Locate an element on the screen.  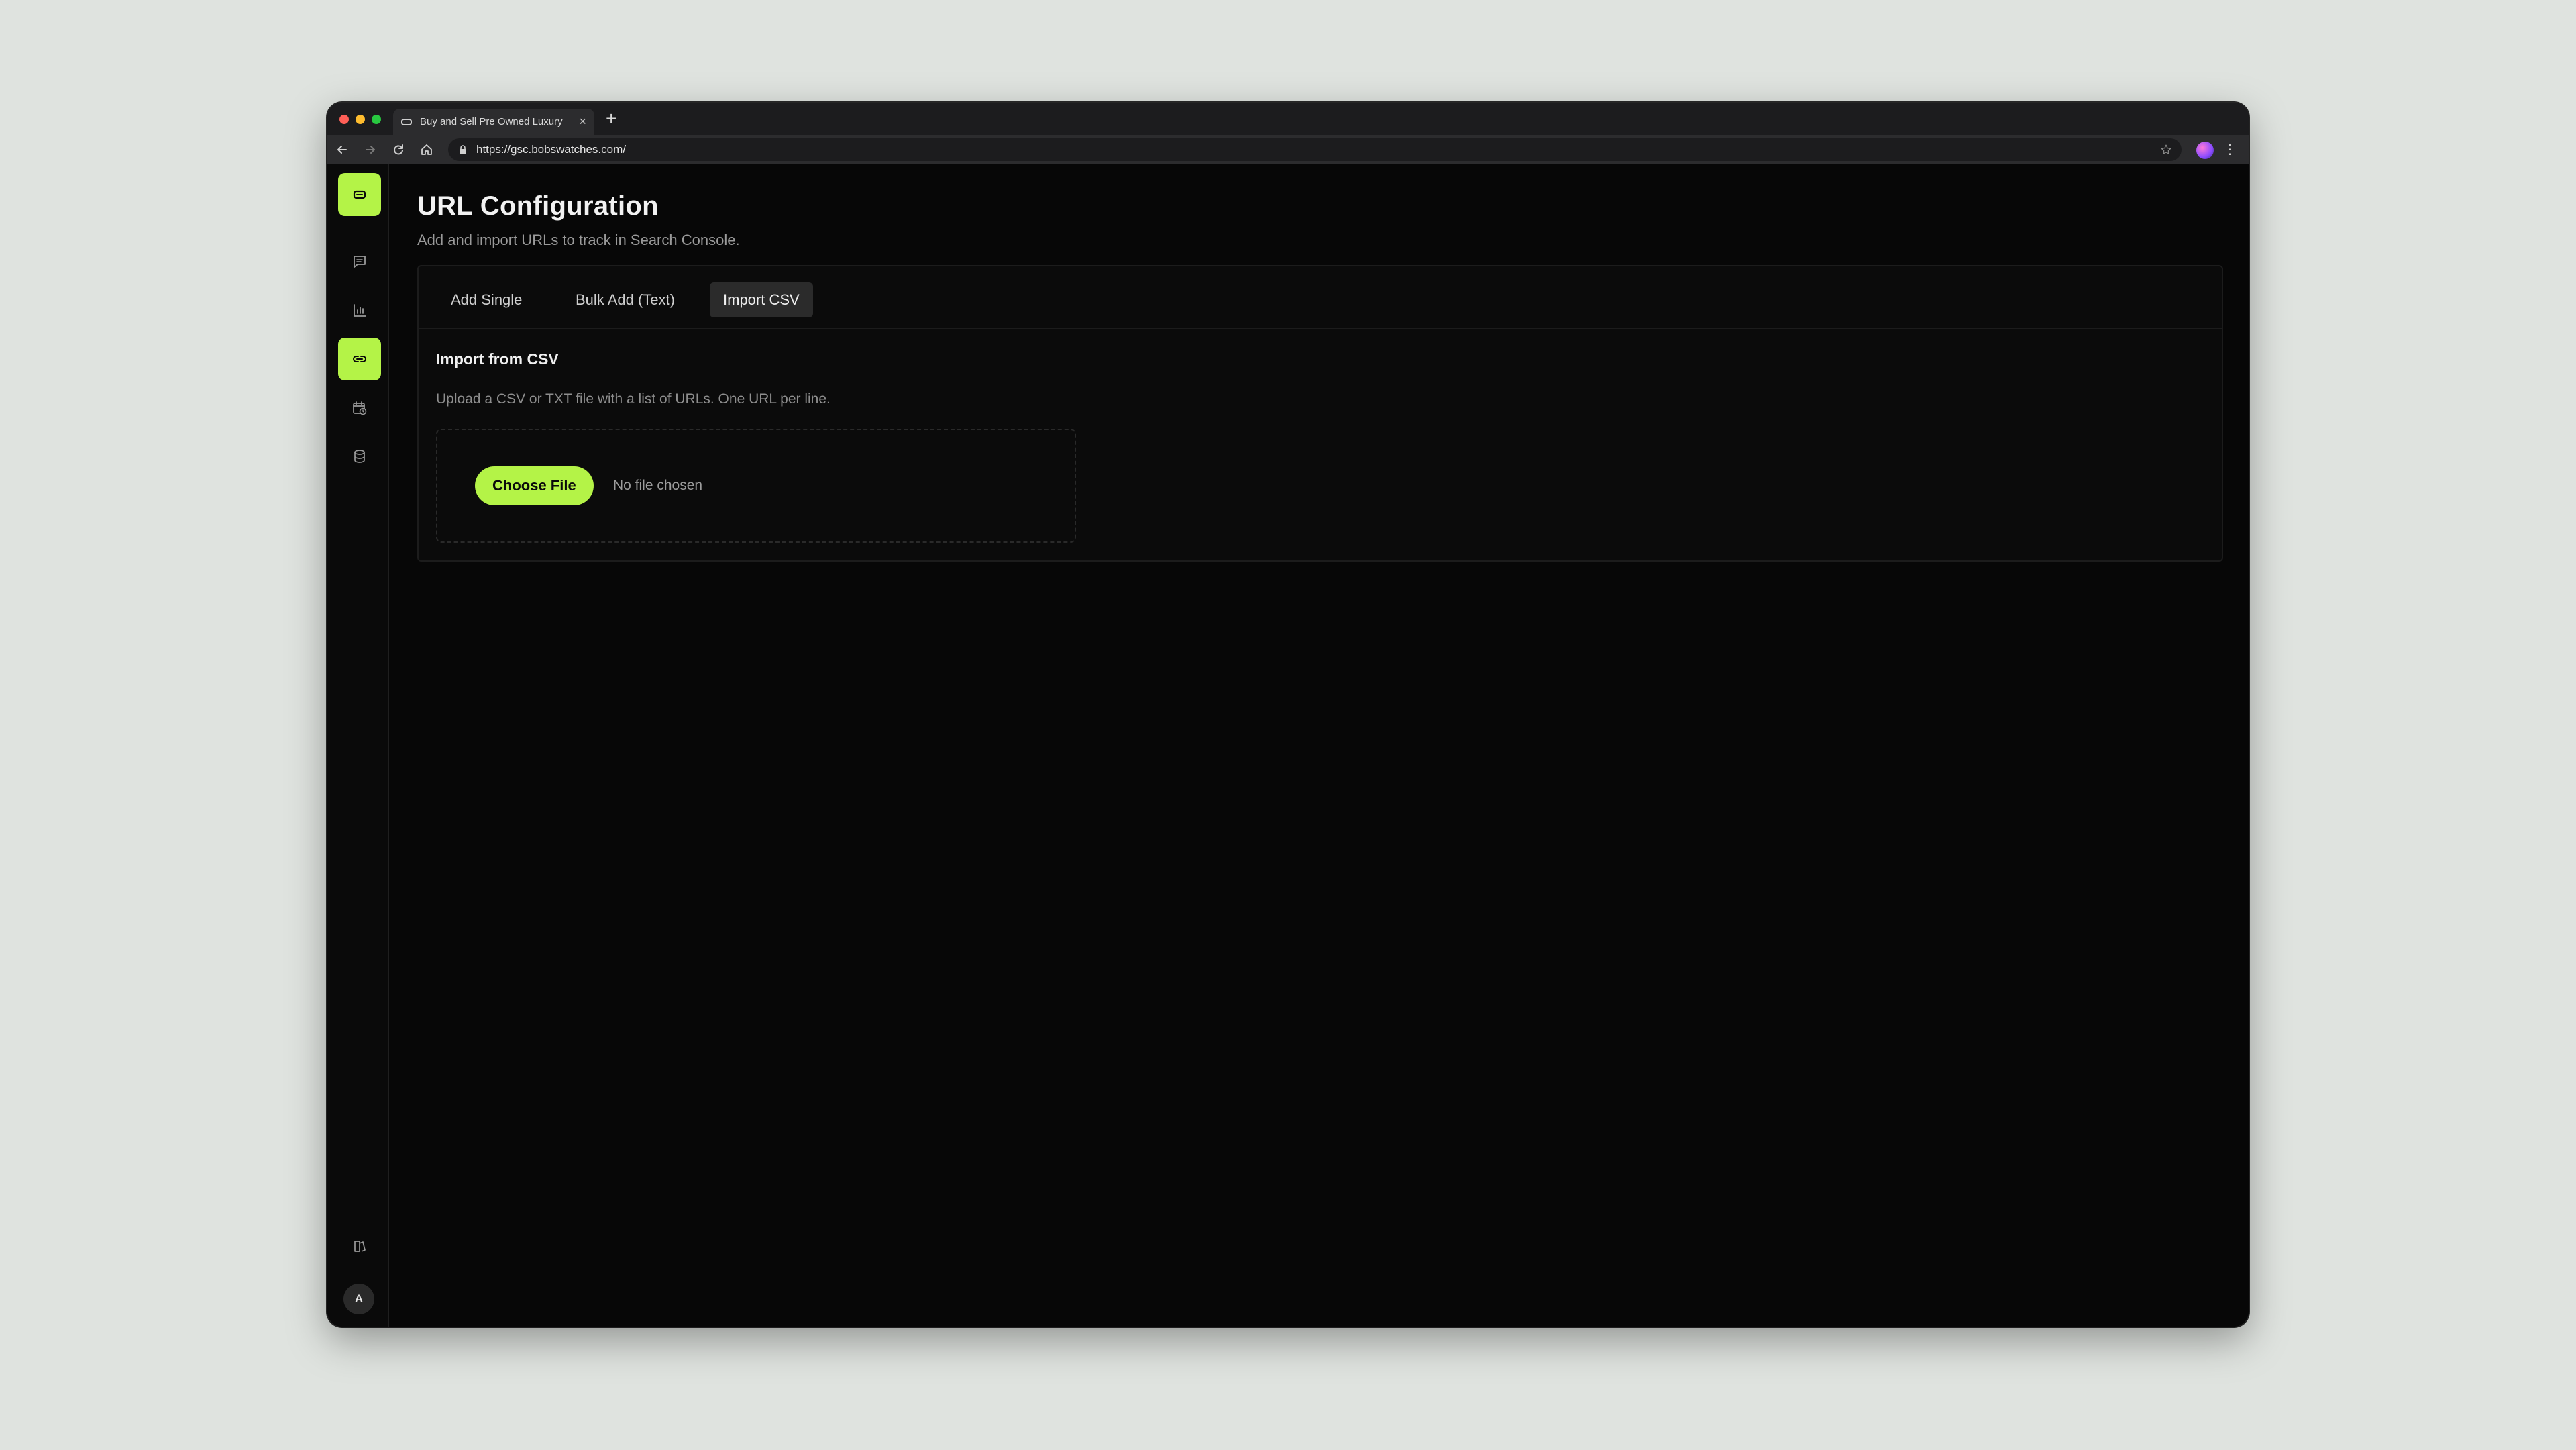
browser-toolbar: https://gsc.bobswatches.com/ ⋮ is located at coordinates (1288, 149).